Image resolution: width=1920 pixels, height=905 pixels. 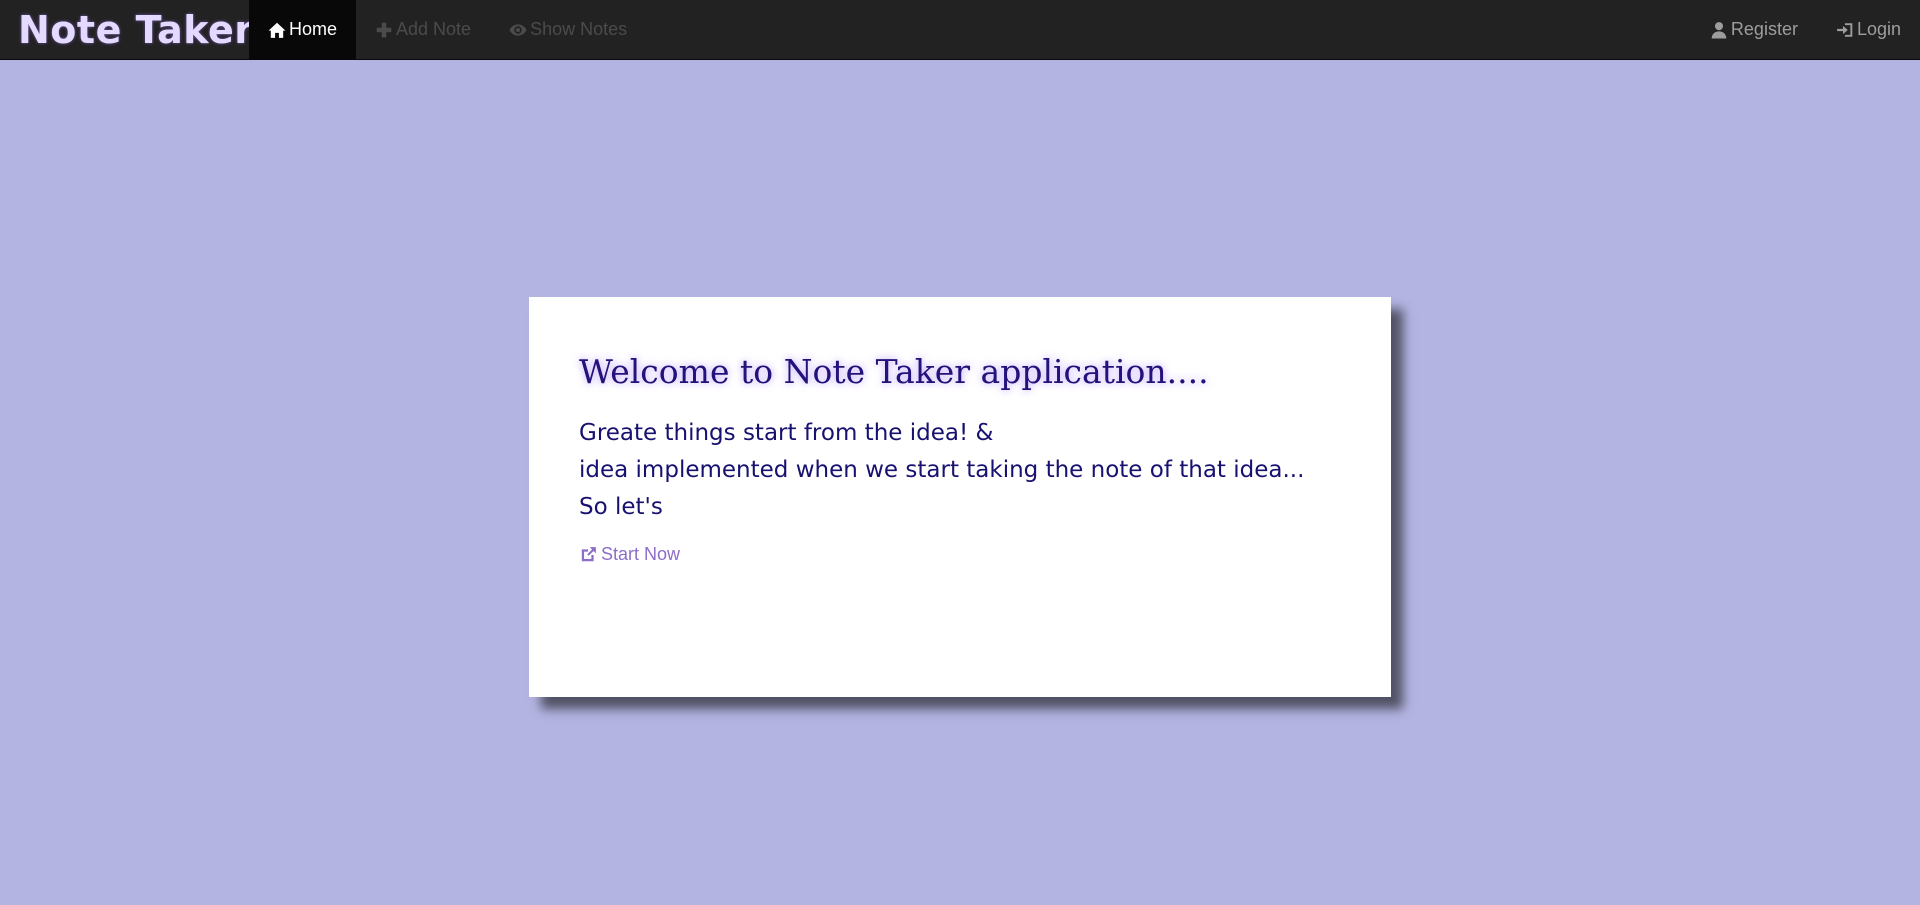 I want to click on start-now-label: Start Now, so click(x=641, y=554).